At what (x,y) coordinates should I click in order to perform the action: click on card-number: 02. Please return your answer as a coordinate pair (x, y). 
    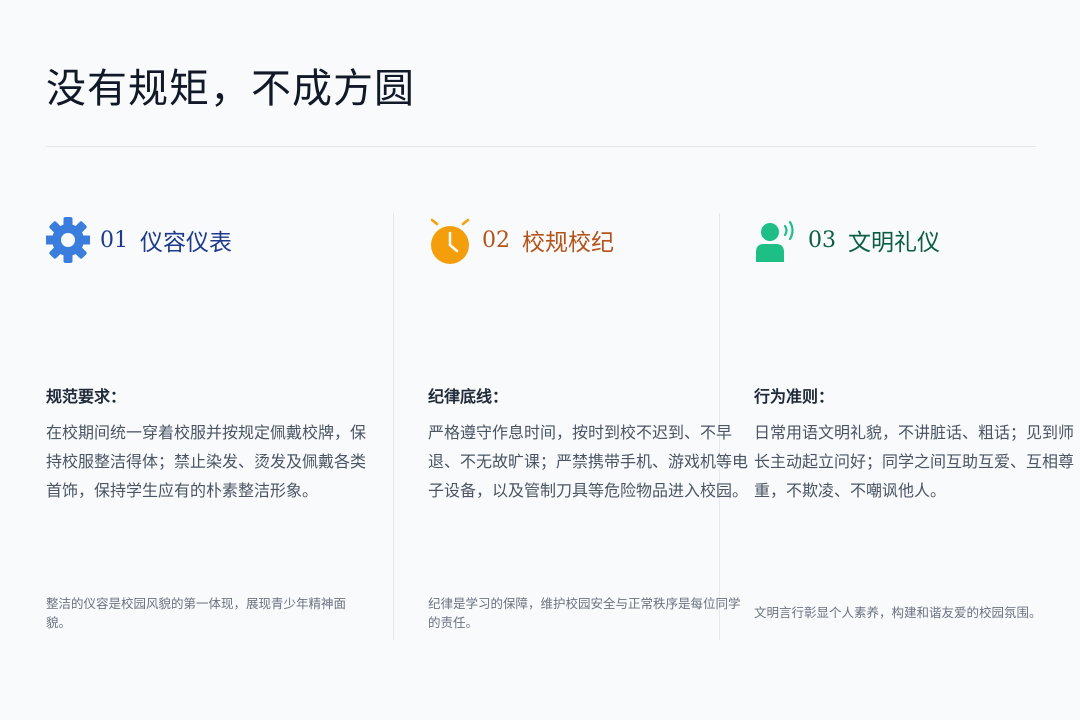
    Looking at the image, I should click on (496, 240).